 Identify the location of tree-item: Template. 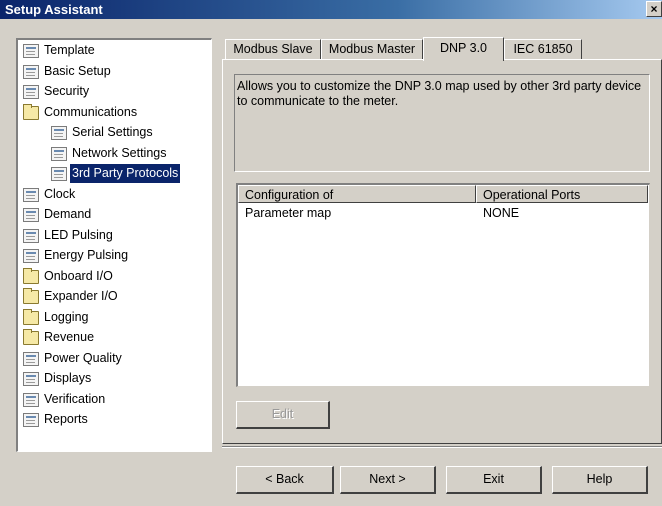
(114, 51).